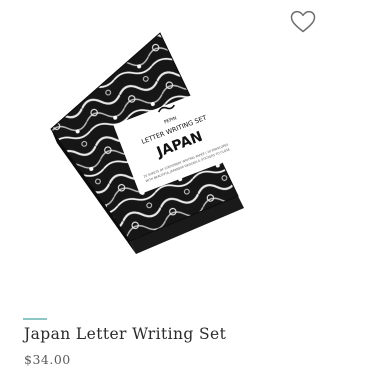  What do you see at coordinates (303, 22) in the screenshot?
I see `wishlist-heart-icon` at bounding box center [303, 22].